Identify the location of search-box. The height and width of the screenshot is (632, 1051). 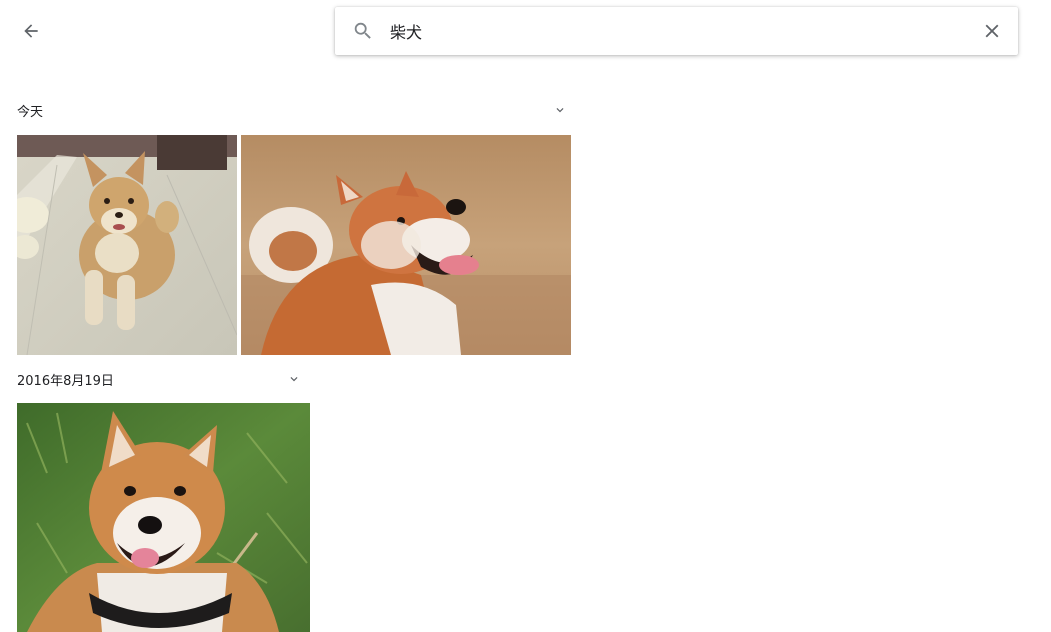
(676, 31).